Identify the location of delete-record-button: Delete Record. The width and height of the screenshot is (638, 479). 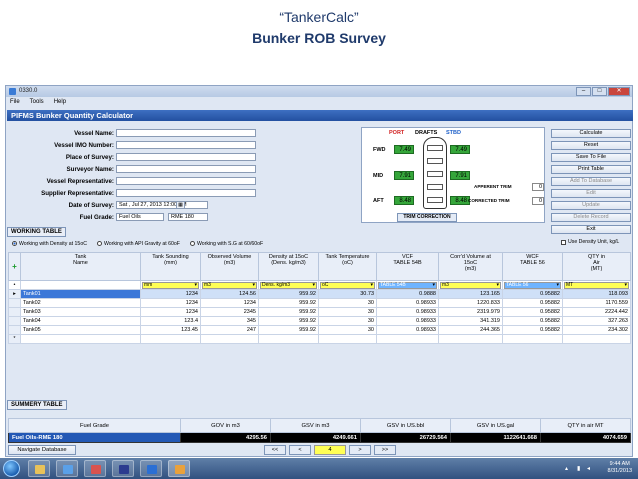
(591, 217).